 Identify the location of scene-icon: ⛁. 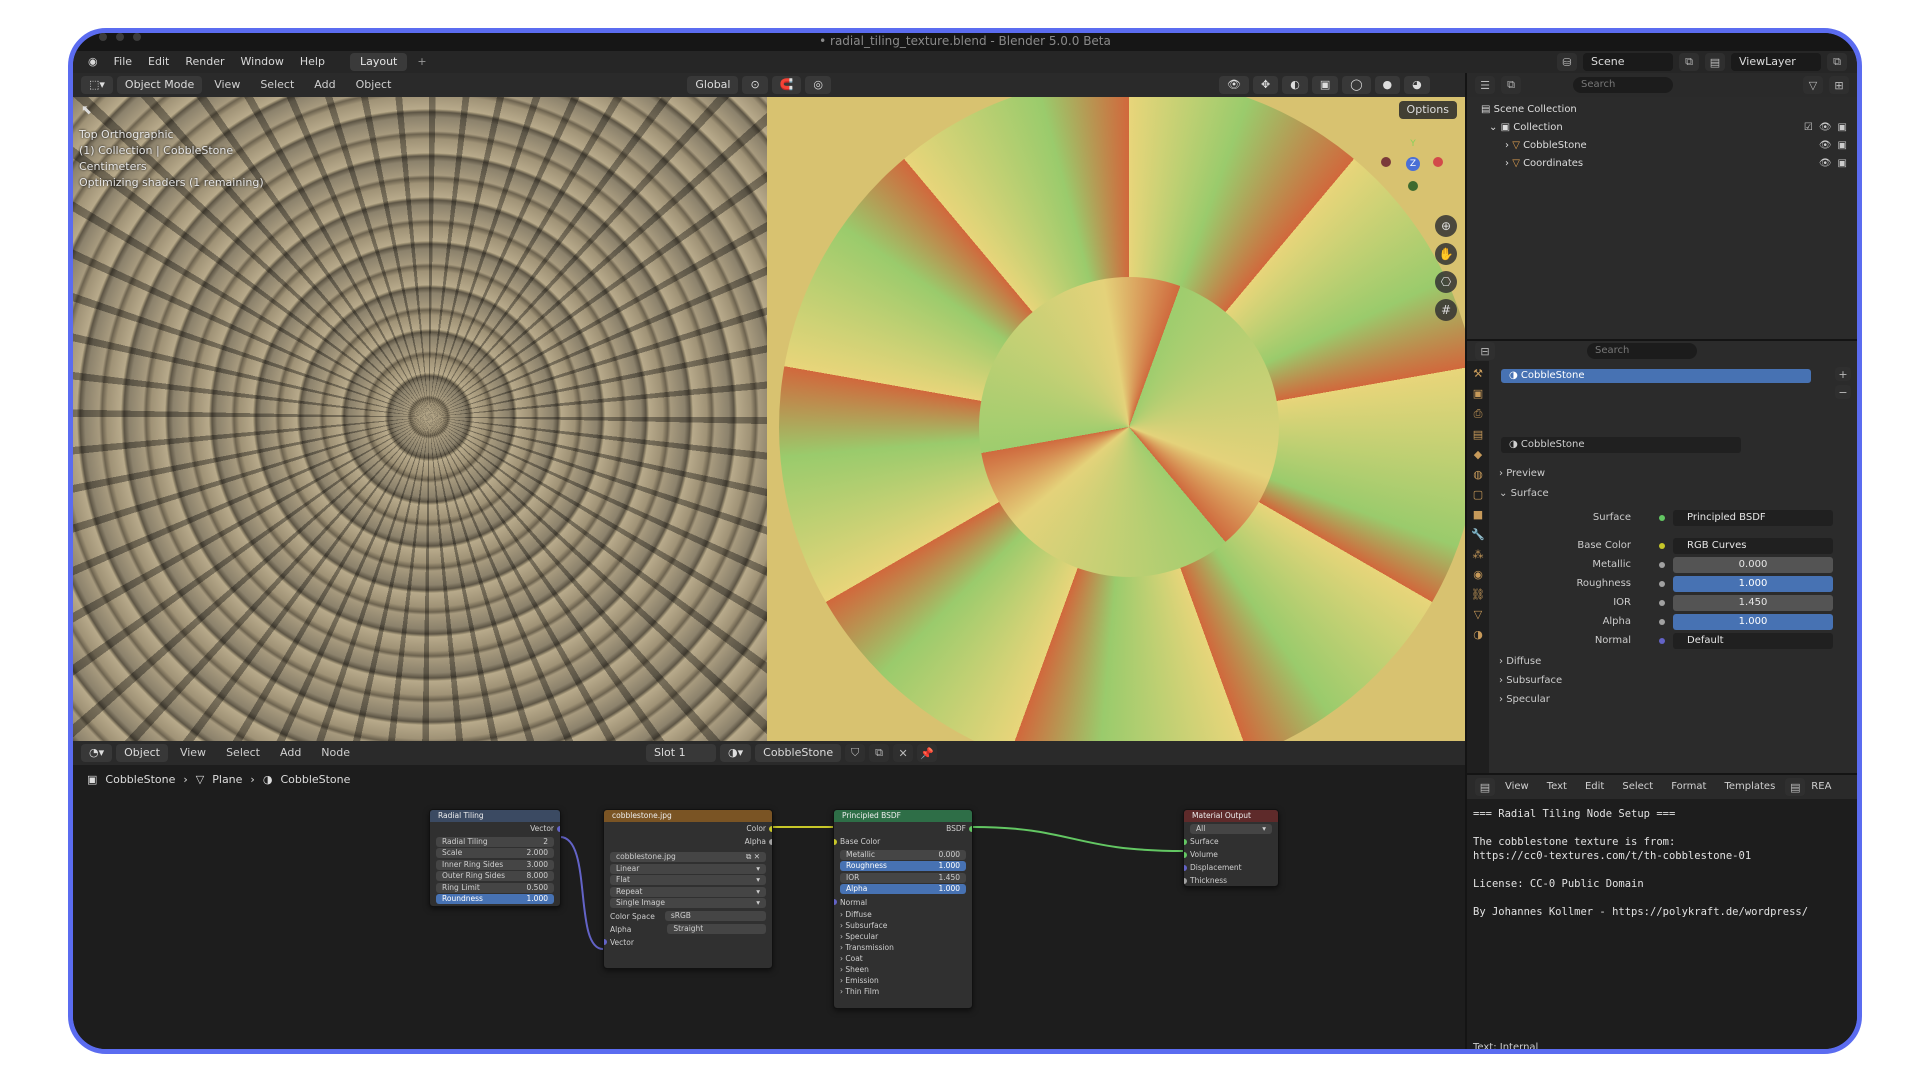
(1567, 62).